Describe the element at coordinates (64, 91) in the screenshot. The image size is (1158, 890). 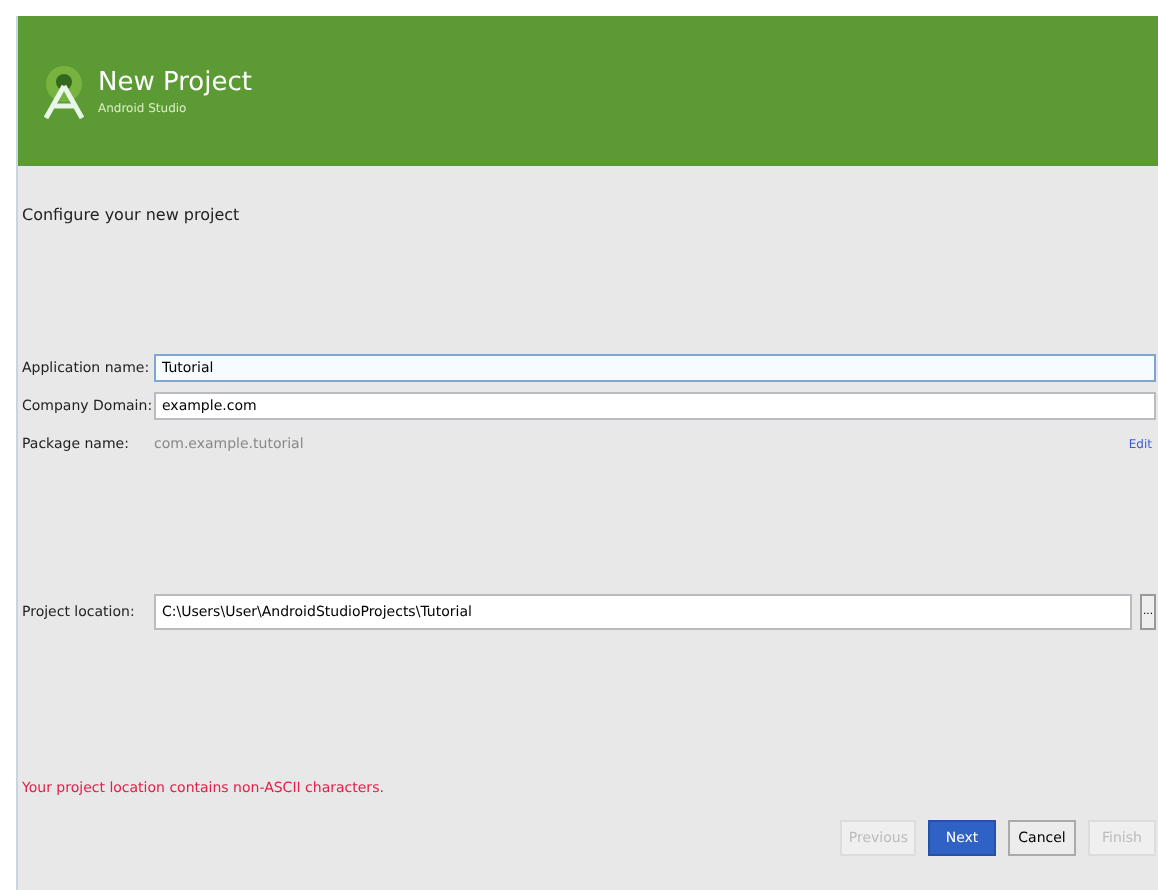
I see `compass-icon` at that location.